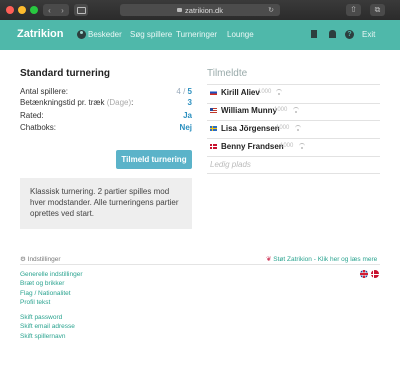  What do you see at coordinates (184, 91) in the screenshot?
I see `info-value-players: 4 / 5` at bounding box center [184, 91].